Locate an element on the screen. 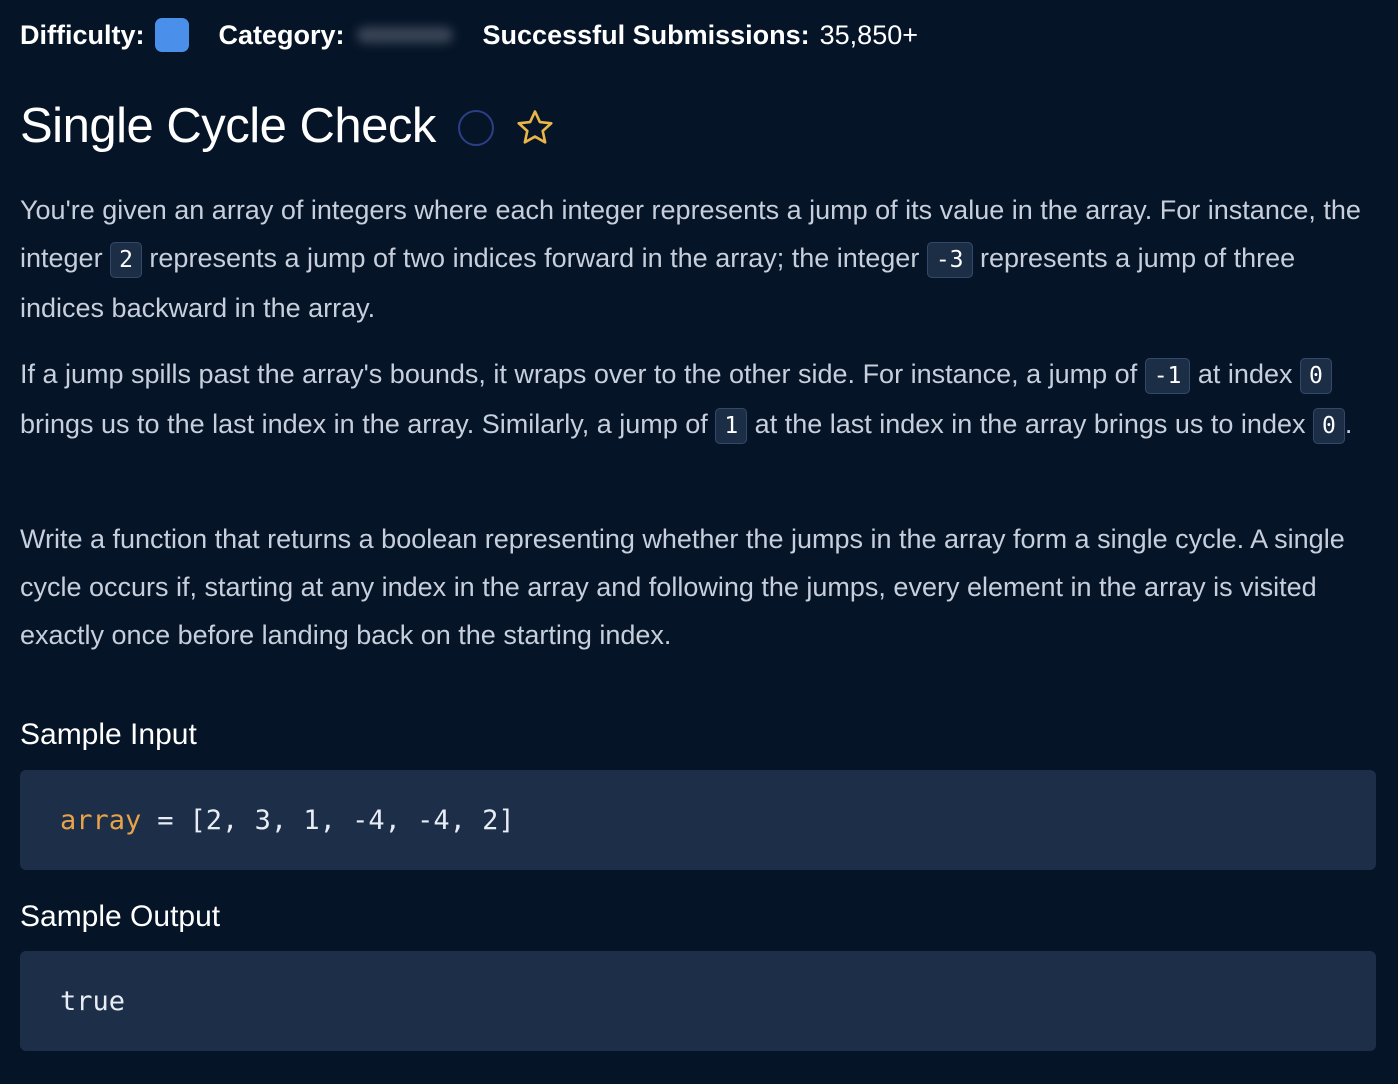 This screenshot has height=1084, width=1398. star-icon is located at coordinates (535, 128).